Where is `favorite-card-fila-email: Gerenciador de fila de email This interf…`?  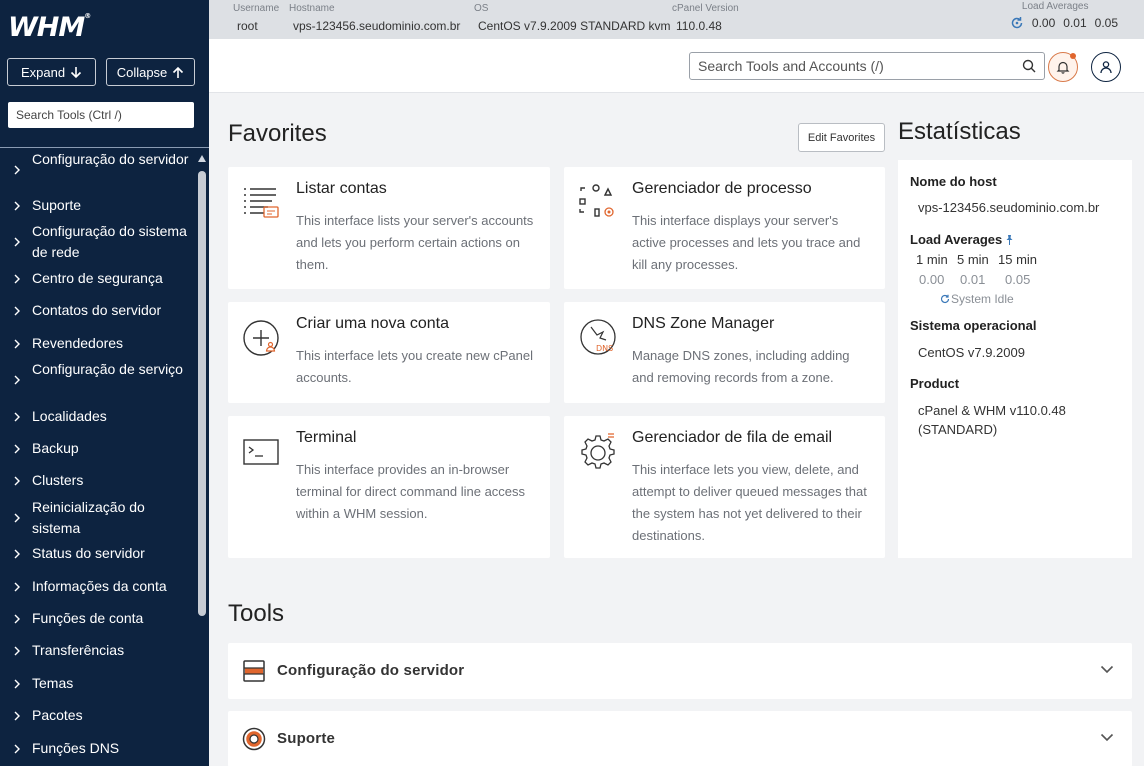
favorite-card-fila-email: Gerenciador de fila de email This interf… is located at coordinates (724, 487).